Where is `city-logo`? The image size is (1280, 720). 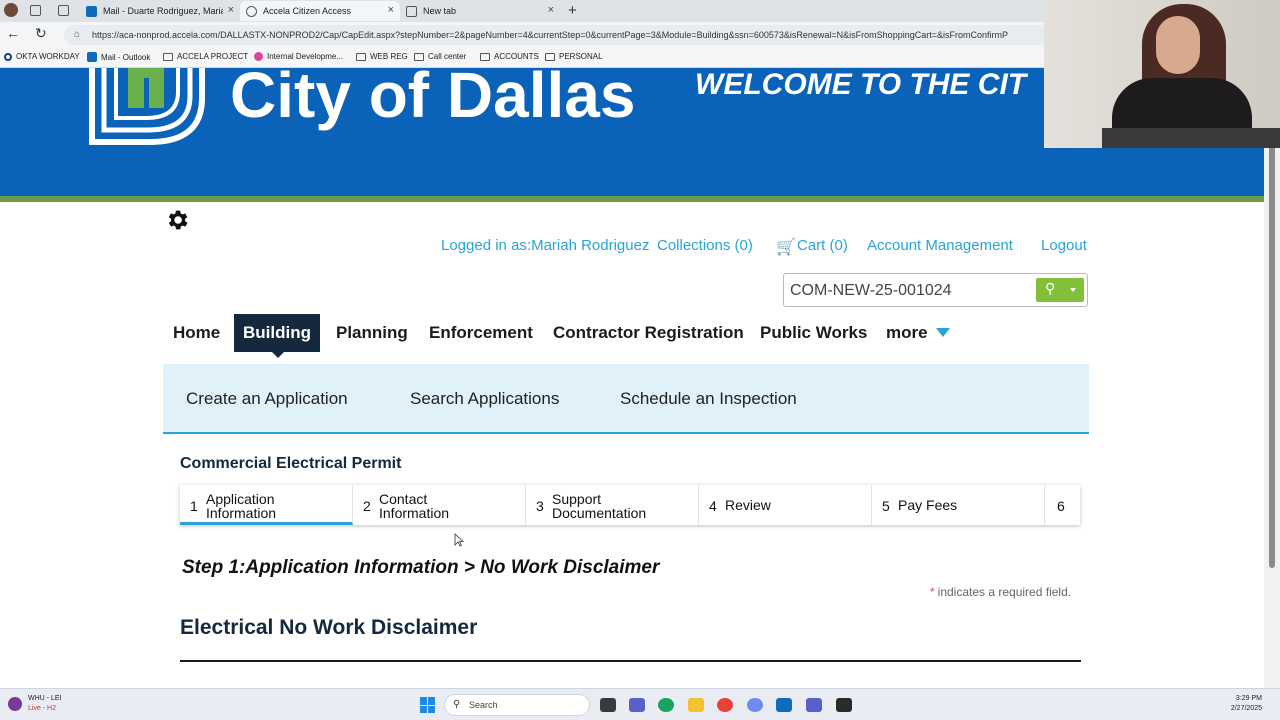
city-logo is located at coordinates (148, 107).